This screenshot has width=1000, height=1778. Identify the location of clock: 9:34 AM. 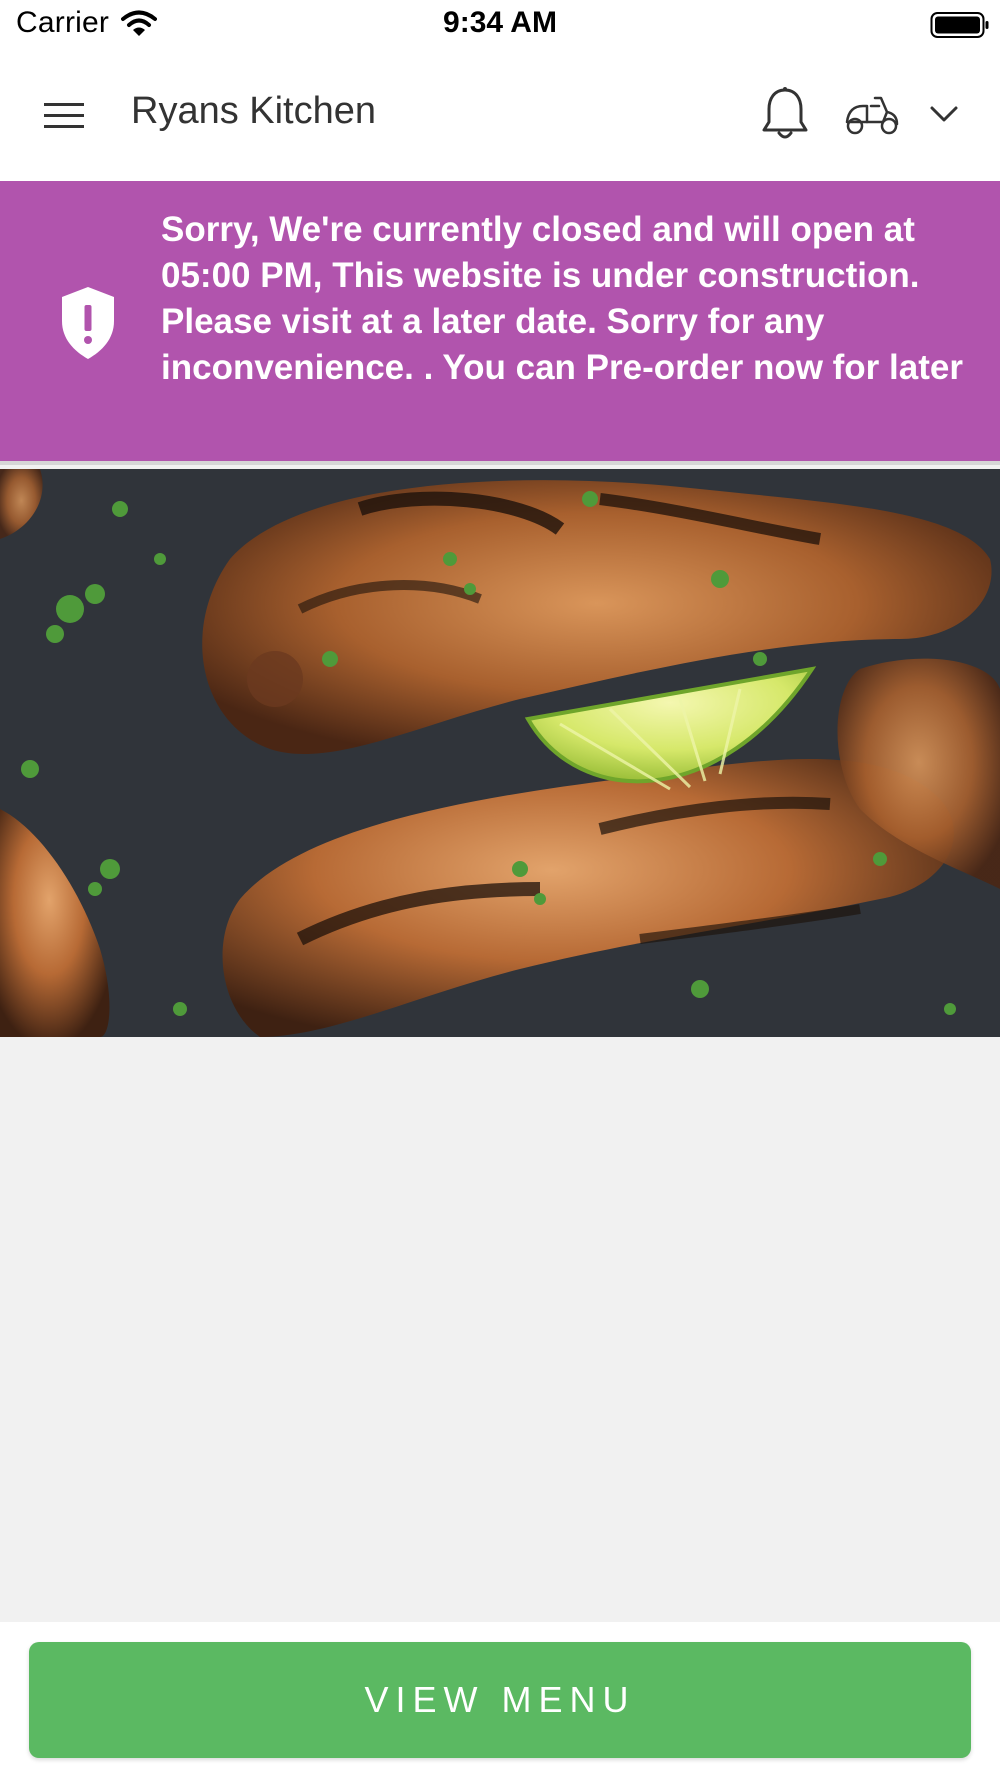
(500, 22).